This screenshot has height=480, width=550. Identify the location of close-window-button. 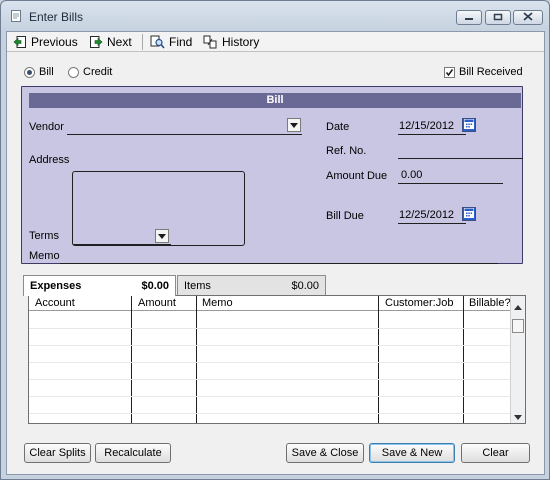
(528, 17).